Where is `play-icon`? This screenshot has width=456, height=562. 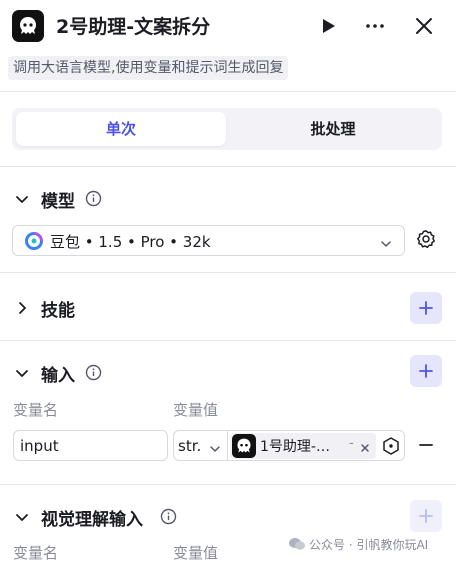 play-icon is located at coordinates (328, 26).